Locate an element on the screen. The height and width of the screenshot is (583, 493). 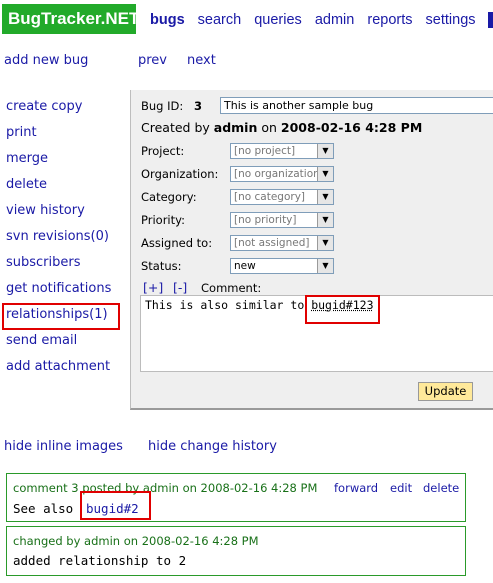
created-by-label: Created by is located at coordinates (175, 127).